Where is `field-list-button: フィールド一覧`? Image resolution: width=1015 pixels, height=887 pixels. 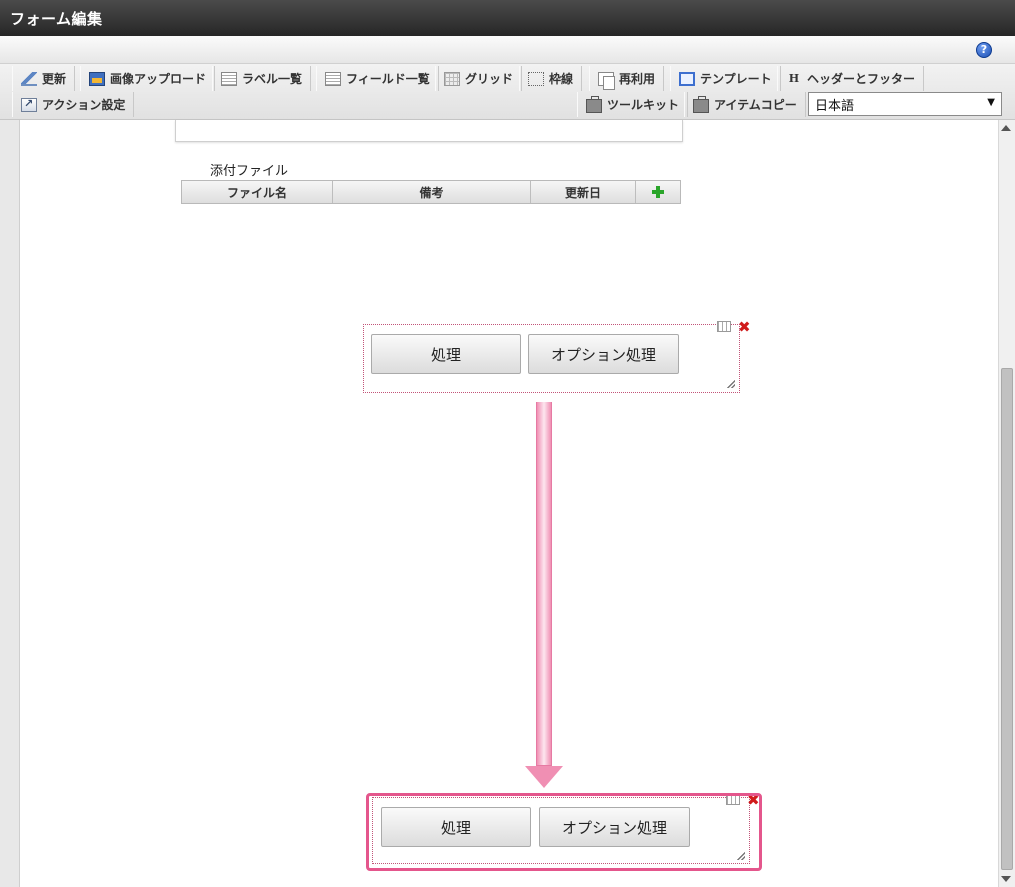 field-list-button: フィールド一覧 is located at coordinates (377, 78).